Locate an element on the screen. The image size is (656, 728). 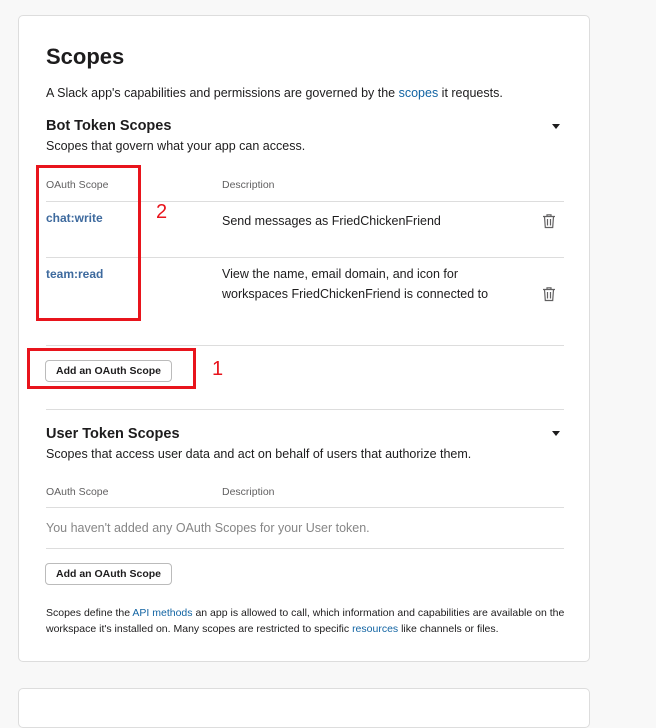
annotation-label-2: 2 is located at coordinates (162, 212).